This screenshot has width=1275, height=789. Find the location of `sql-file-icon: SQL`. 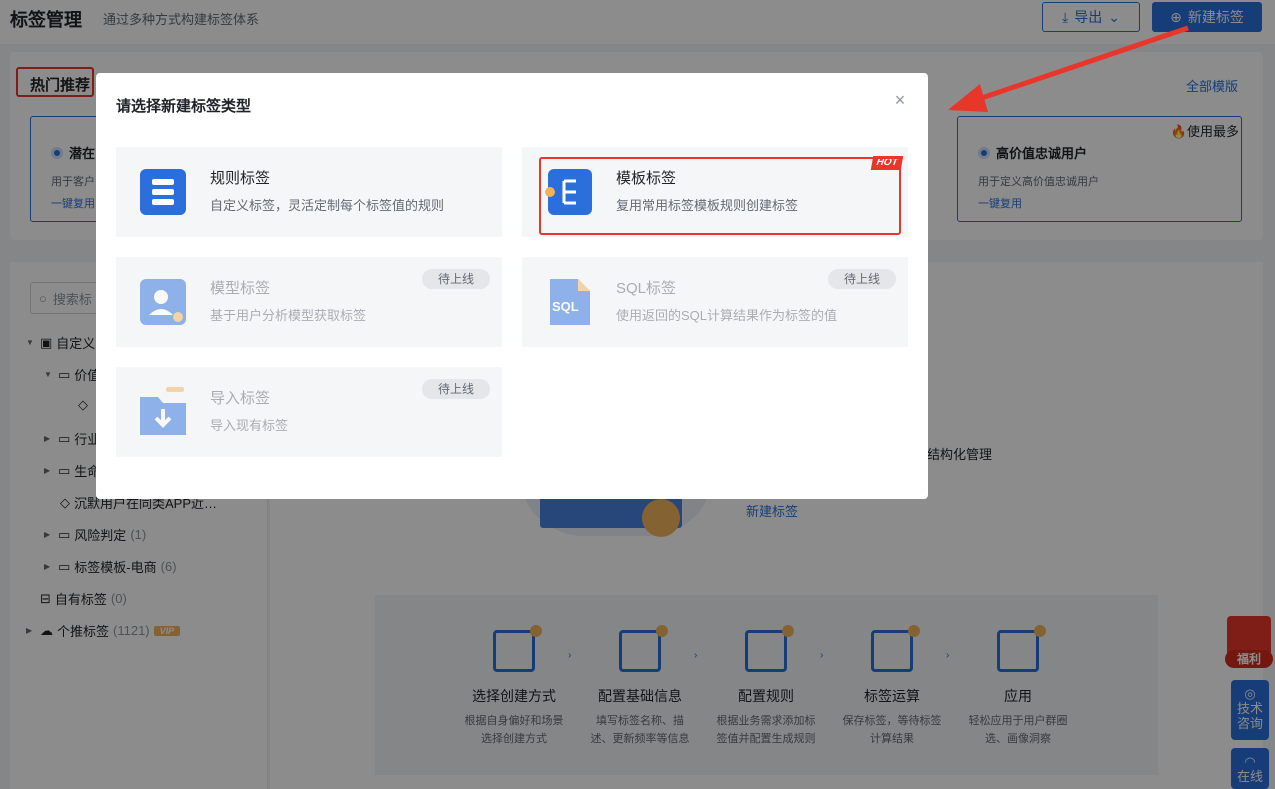

sql-file-icon: SQL is located at coordinates (570, 302).